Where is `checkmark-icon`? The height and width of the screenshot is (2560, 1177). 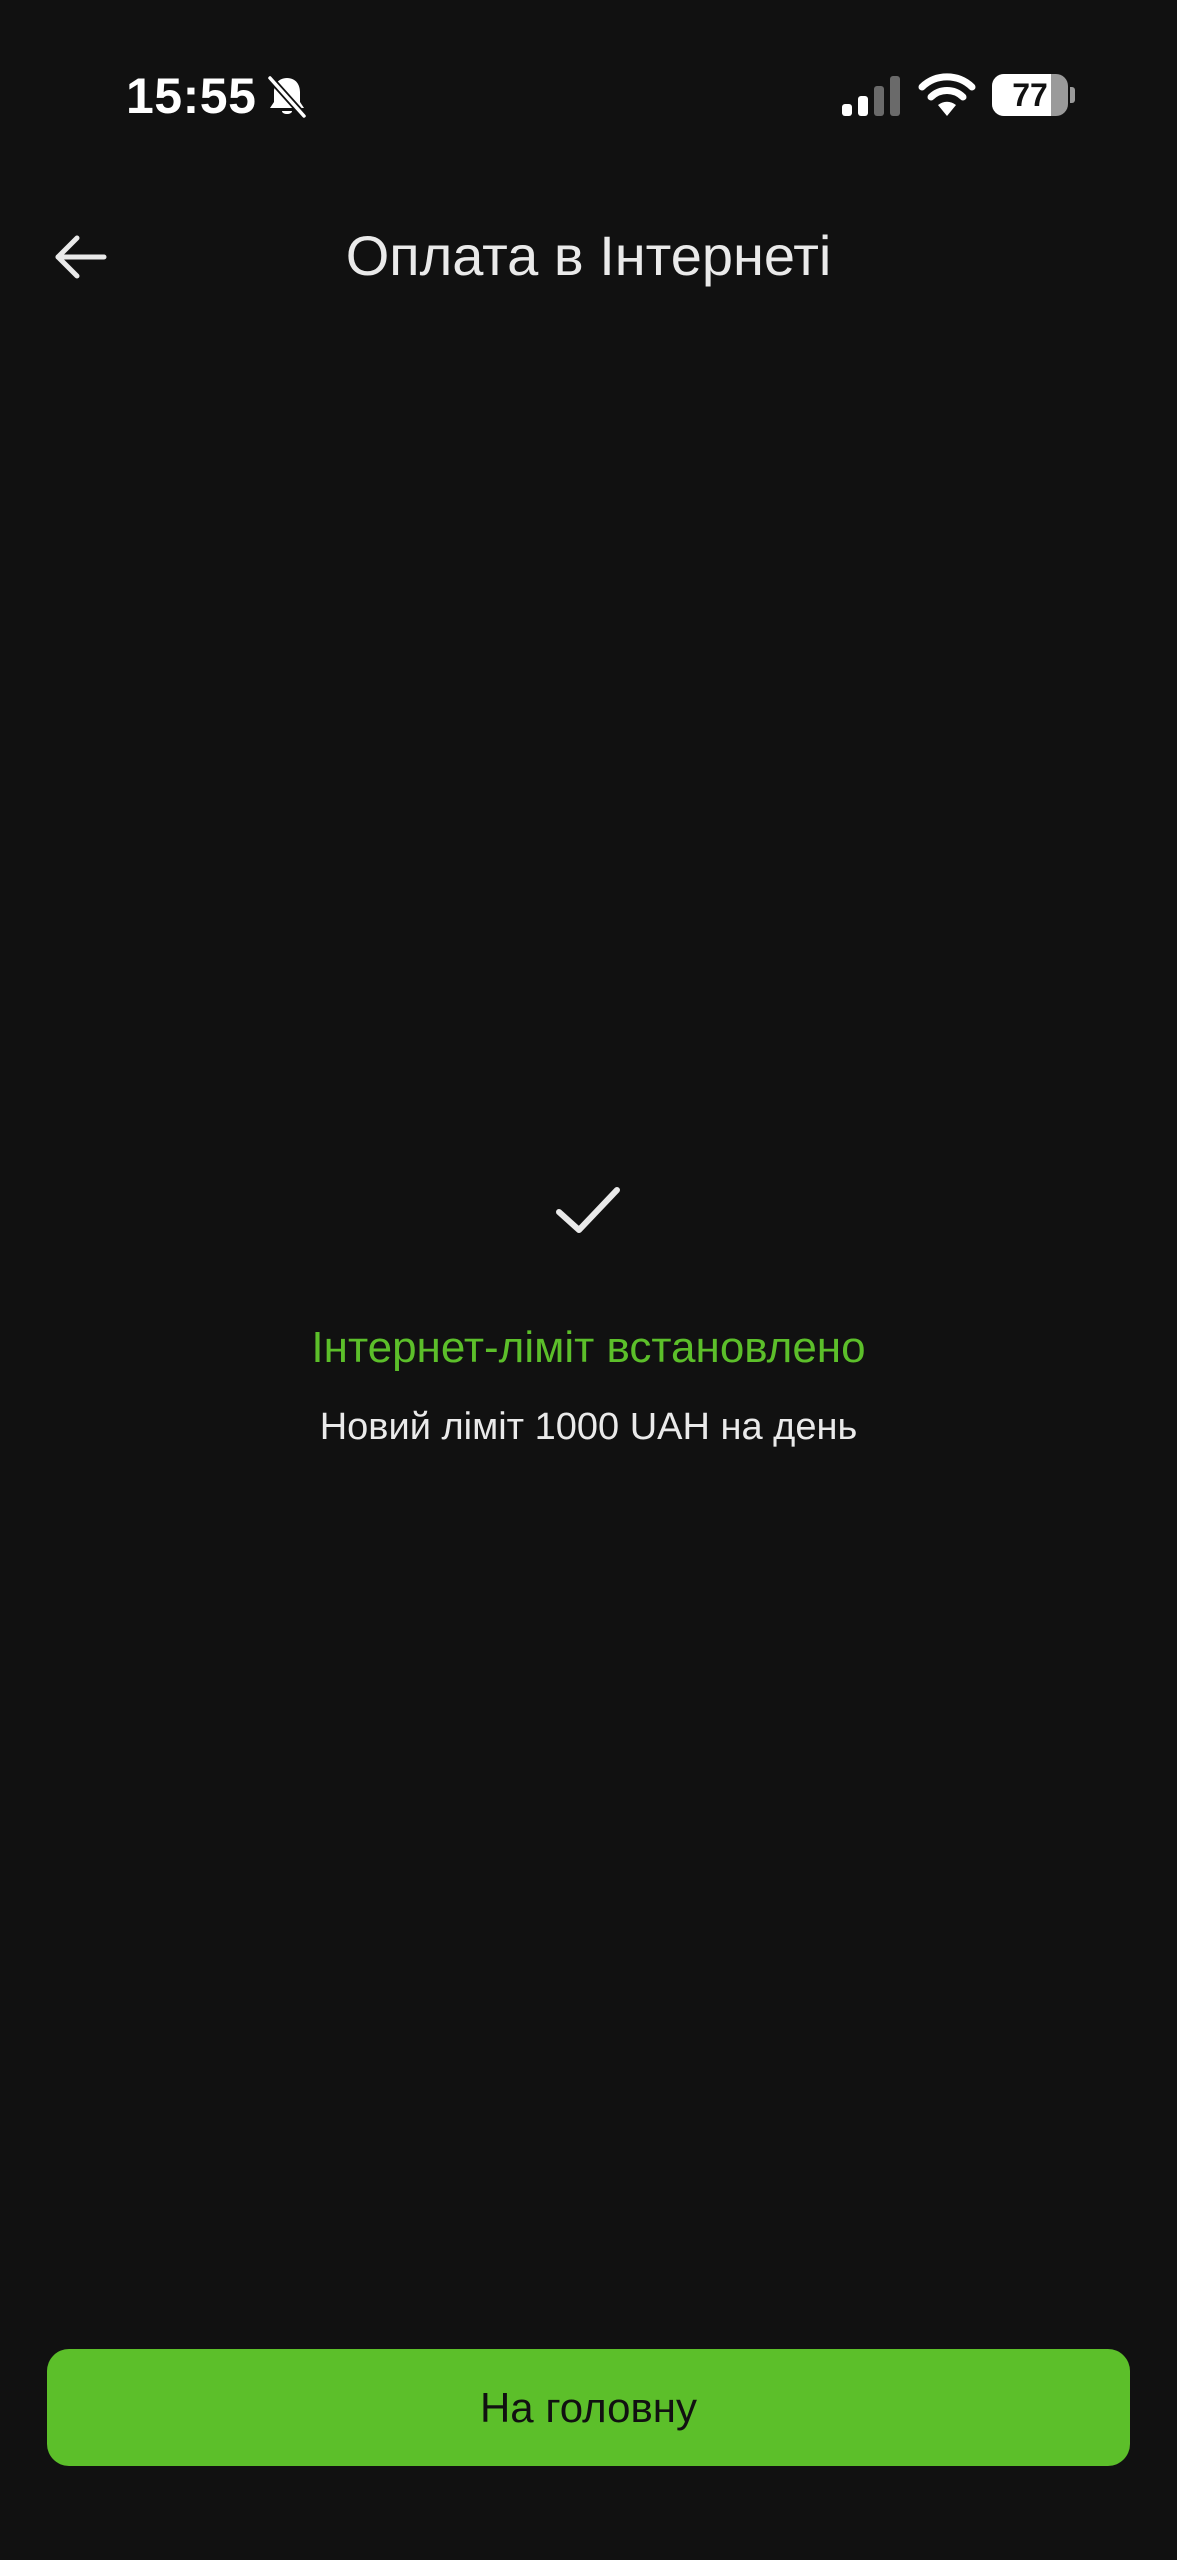
checkmark-icon is located at coordinates (588, 1210).